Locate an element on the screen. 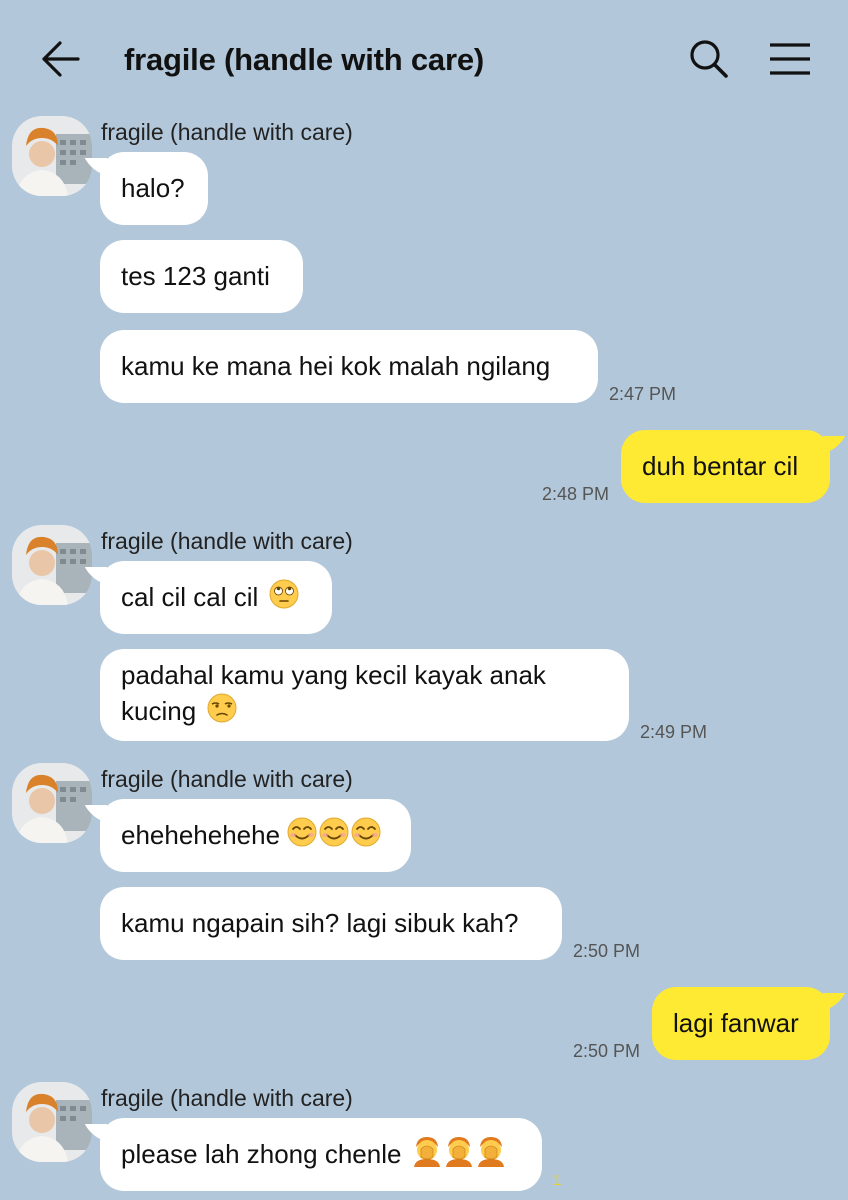  message-bubble: tes 123 ganti is located at coordinates (201, 276).